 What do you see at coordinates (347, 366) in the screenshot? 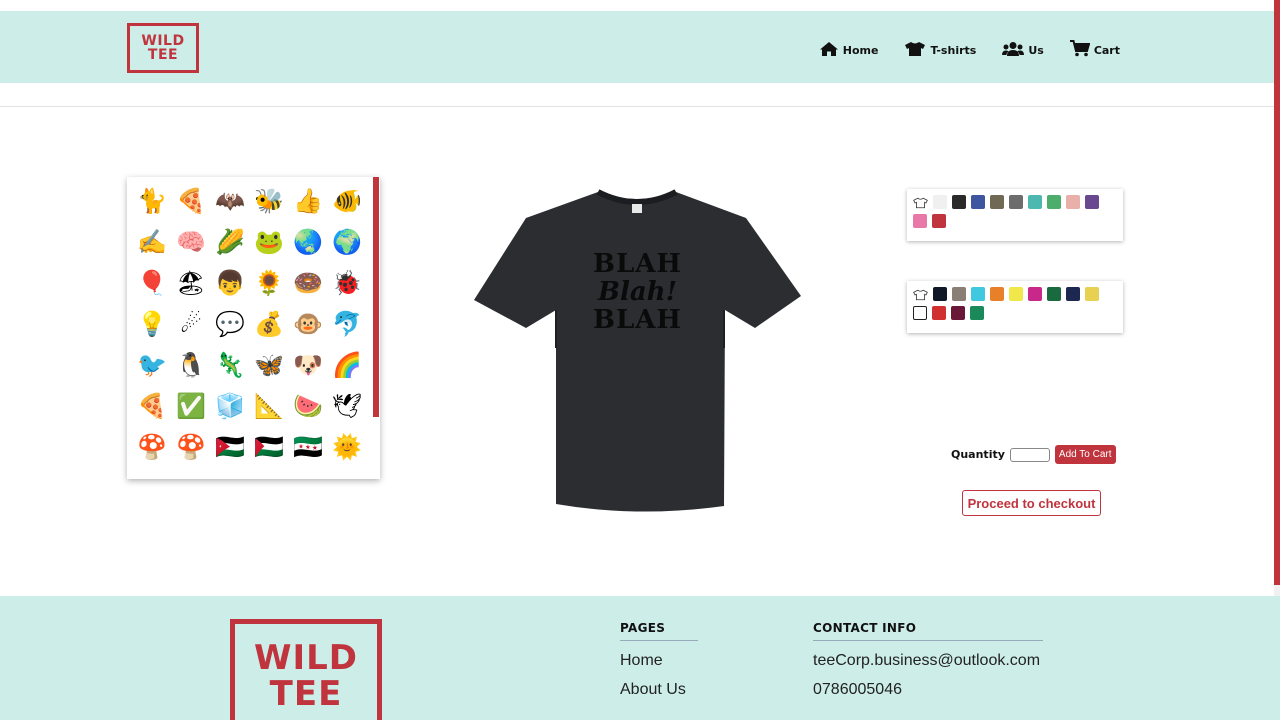
I see `sticker: 🌈` at bounding box center [347, 366].